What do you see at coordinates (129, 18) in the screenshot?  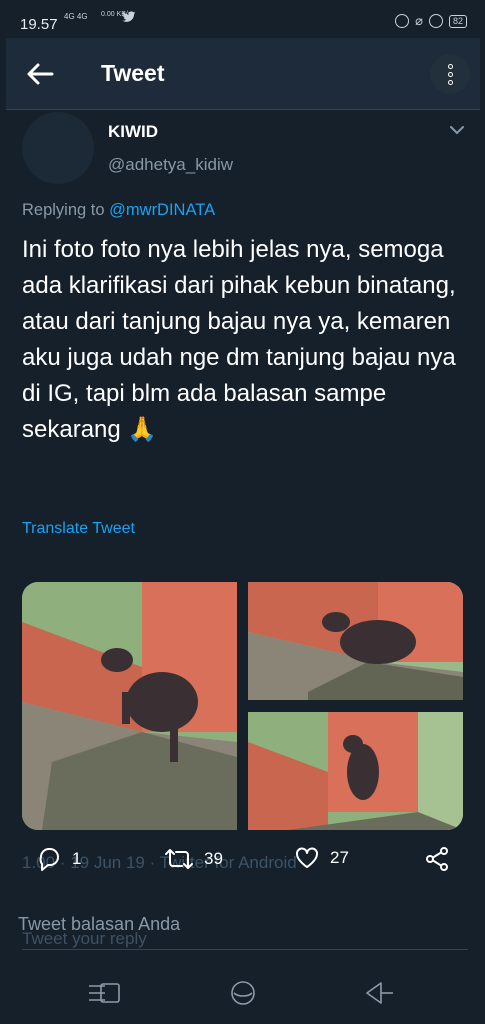 I see `twitter-bird-icon` at bounding box center [129, 18].